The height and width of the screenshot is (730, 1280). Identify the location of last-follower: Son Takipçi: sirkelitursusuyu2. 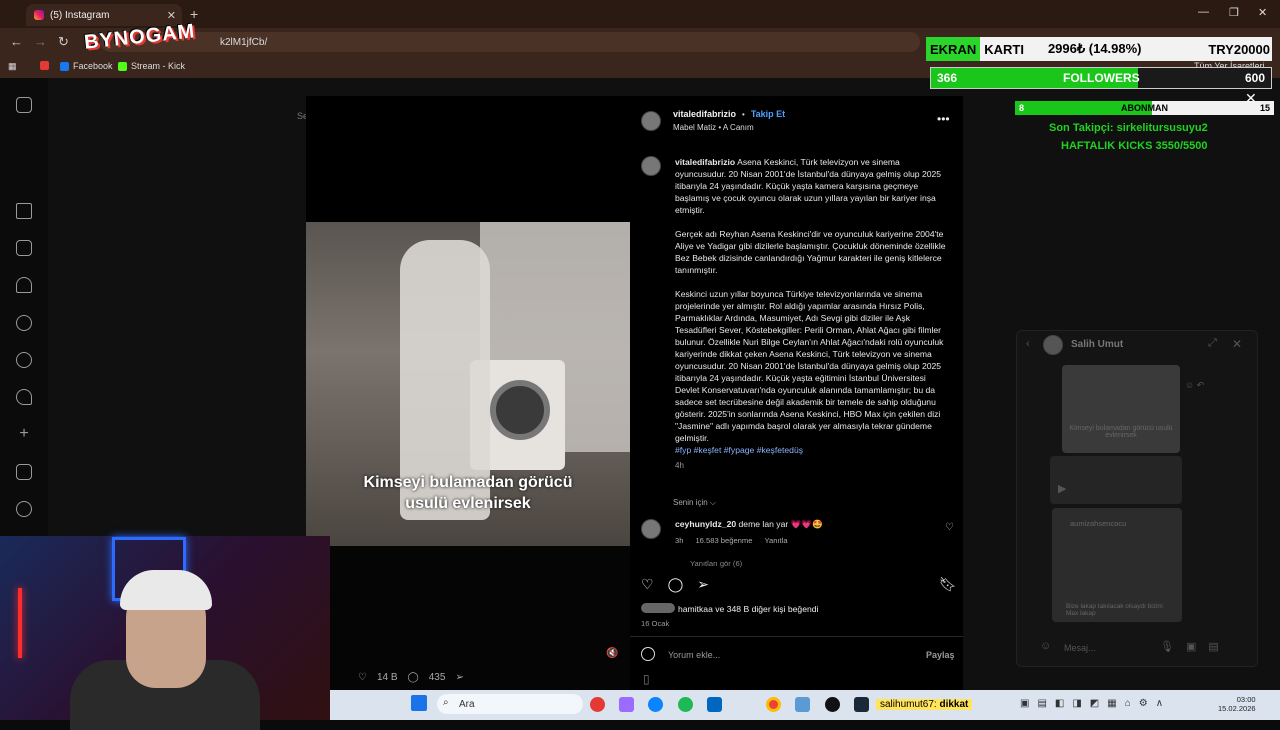
(1128, 128).